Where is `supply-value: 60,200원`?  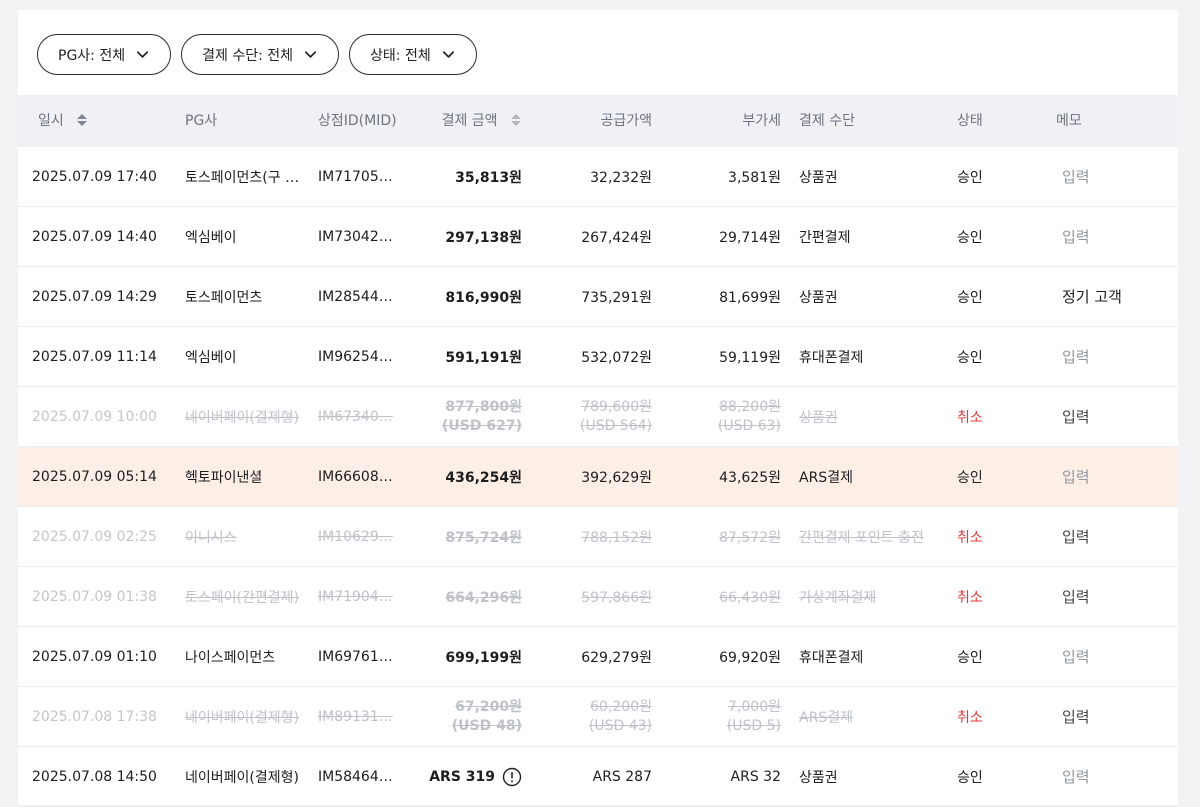
supply-value: 60,200원 is located at coordinates (621, 706).